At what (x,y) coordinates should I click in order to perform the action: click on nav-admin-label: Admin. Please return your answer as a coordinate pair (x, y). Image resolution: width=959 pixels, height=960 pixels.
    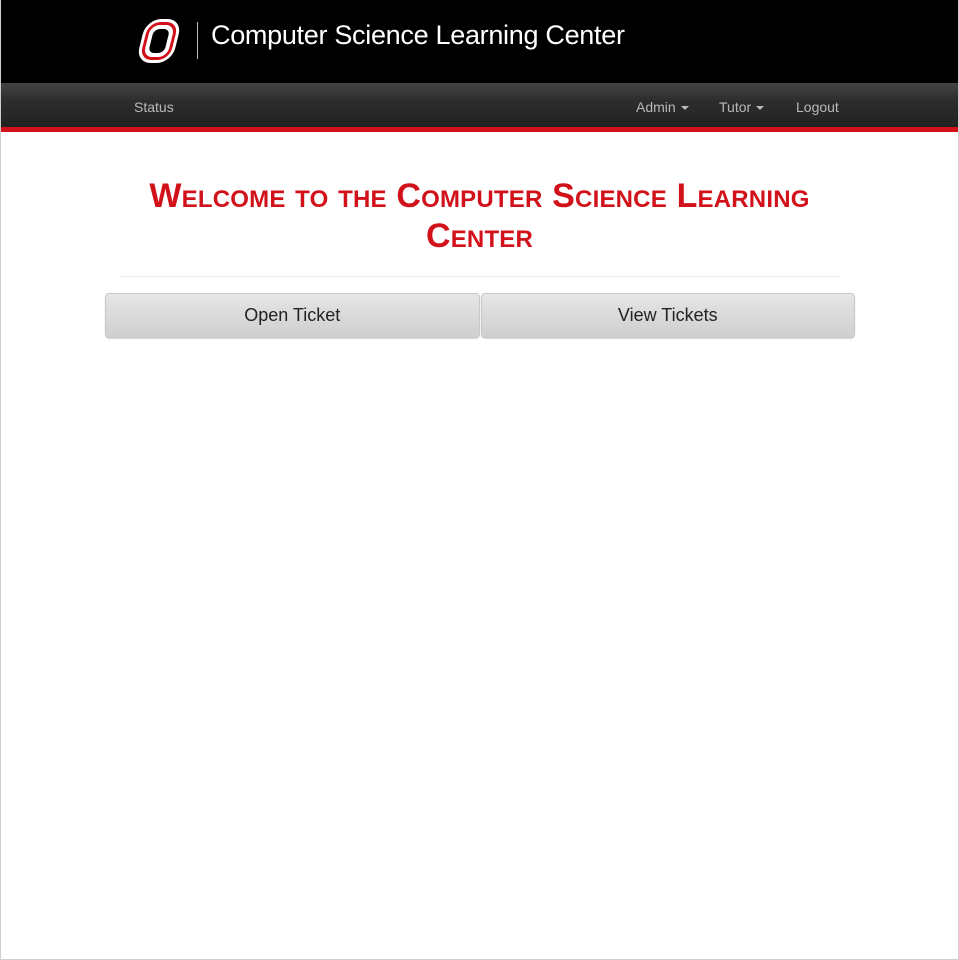
    Looking at the image, I should click on (656, 107).